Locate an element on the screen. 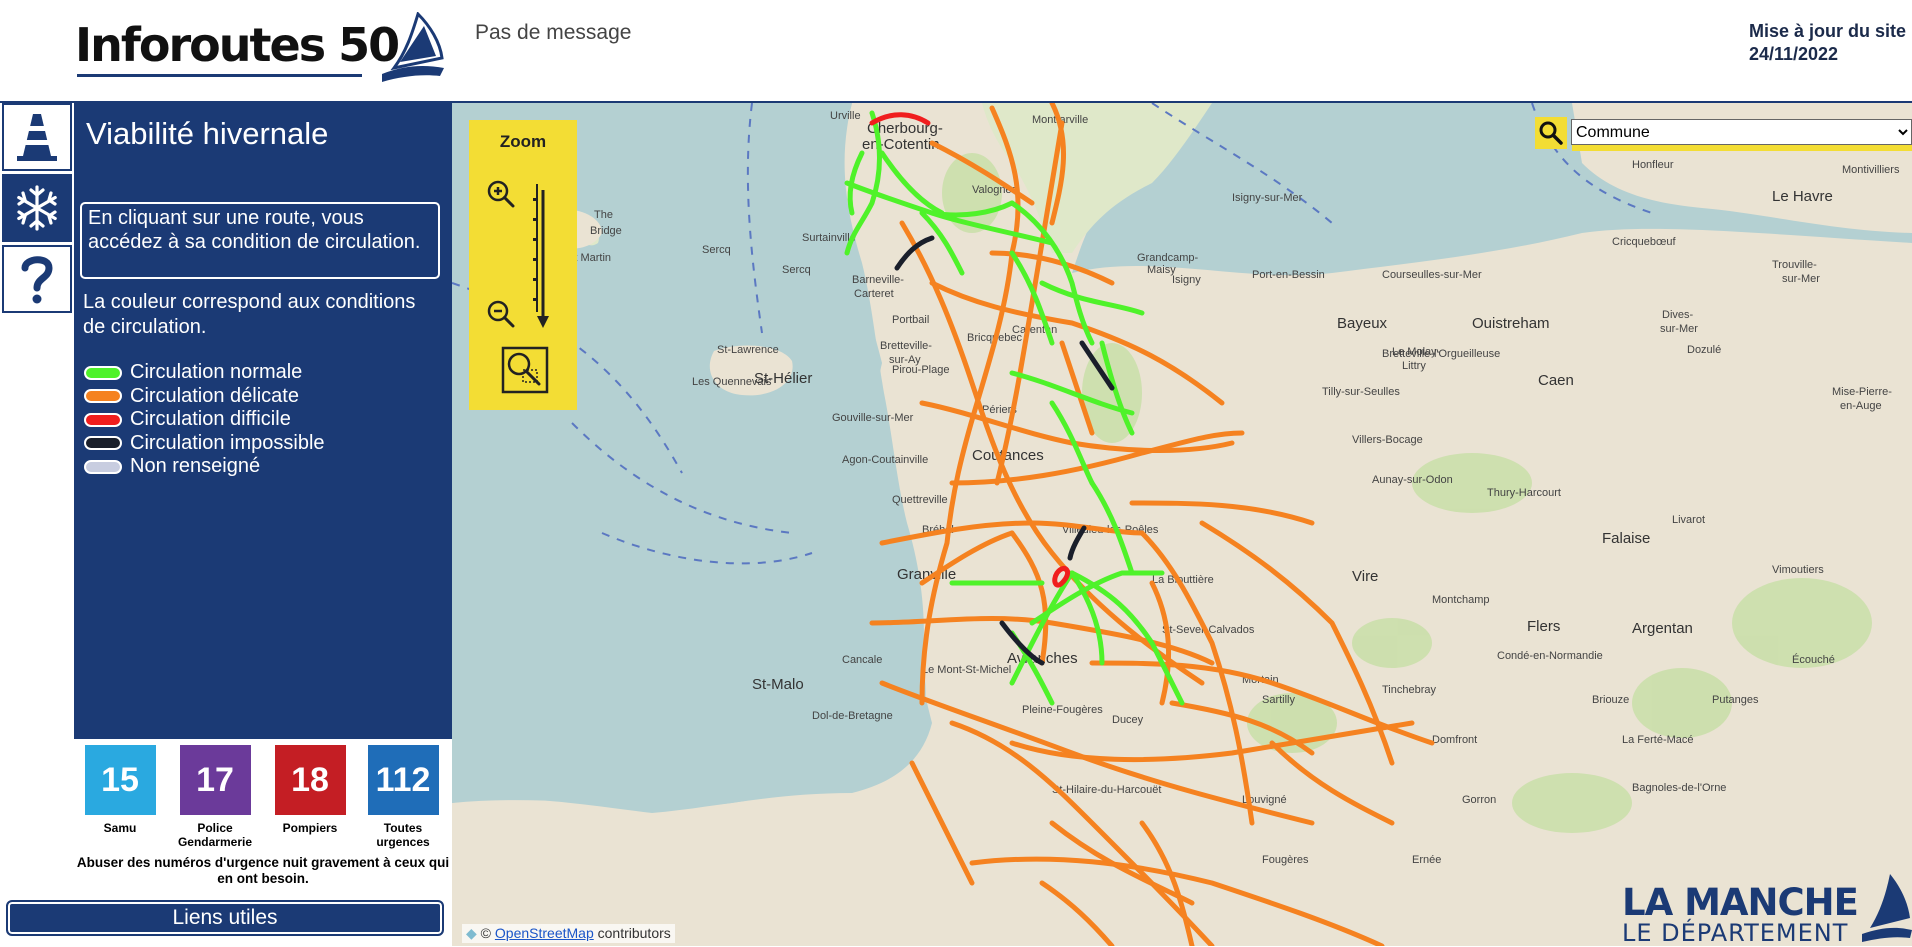 Image resolution: width=1912 pixels, height=947 pixels. emergency-item-police: 17 Police Gendarmerie is located at coordinates (215, 797).